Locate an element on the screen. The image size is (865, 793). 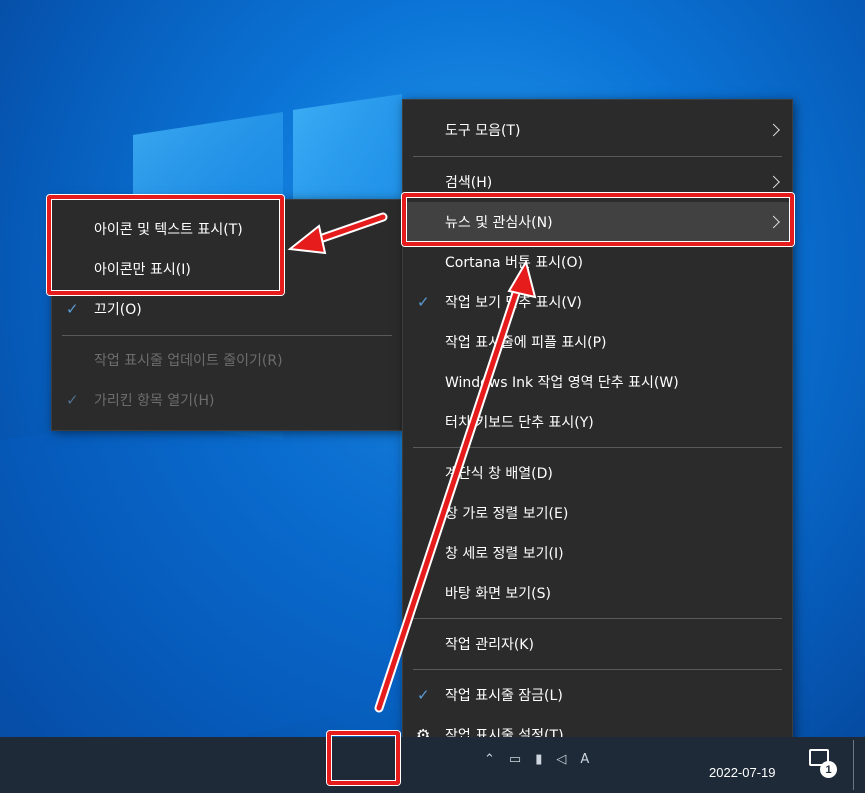
menu-item-label: Cortana 버튼 표시(O) is located at coordinates (514, 263).